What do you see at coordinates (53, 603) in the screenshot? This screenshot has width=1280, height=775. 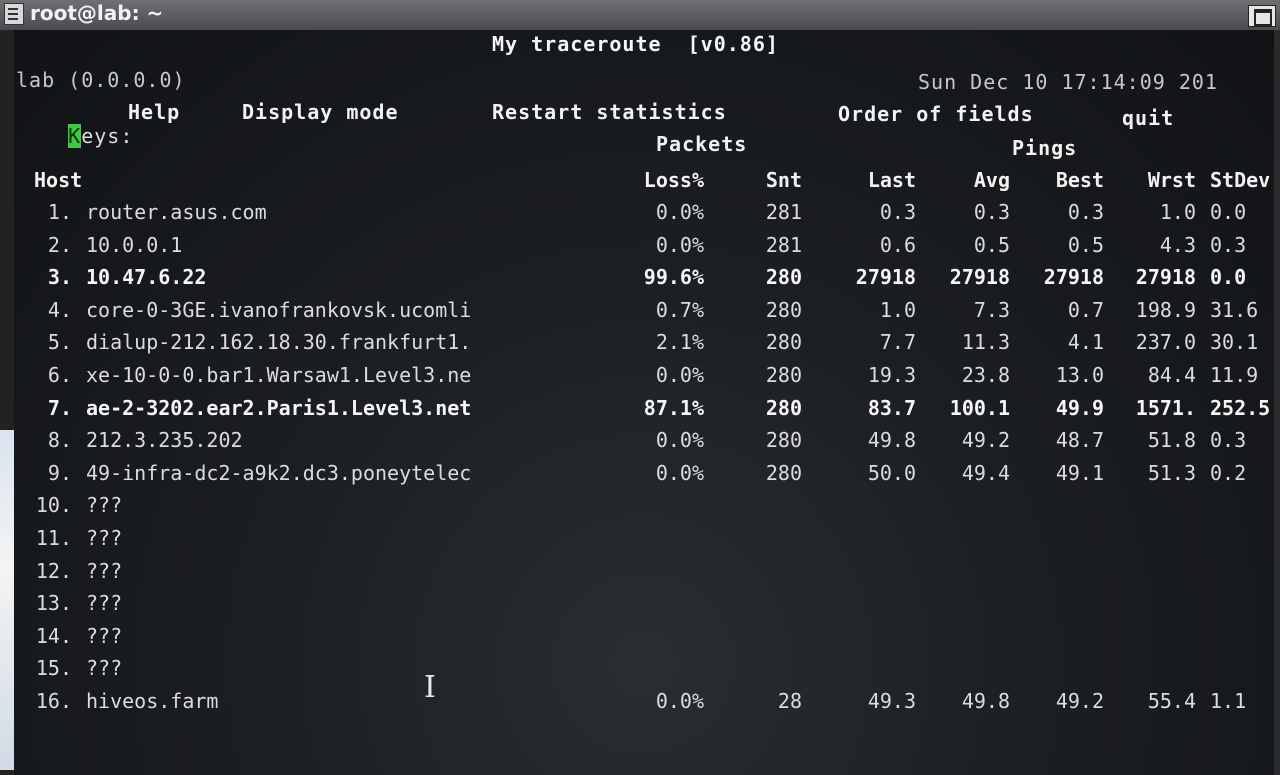 I see `hop-num: 13.` at bounding box center [53, 603].